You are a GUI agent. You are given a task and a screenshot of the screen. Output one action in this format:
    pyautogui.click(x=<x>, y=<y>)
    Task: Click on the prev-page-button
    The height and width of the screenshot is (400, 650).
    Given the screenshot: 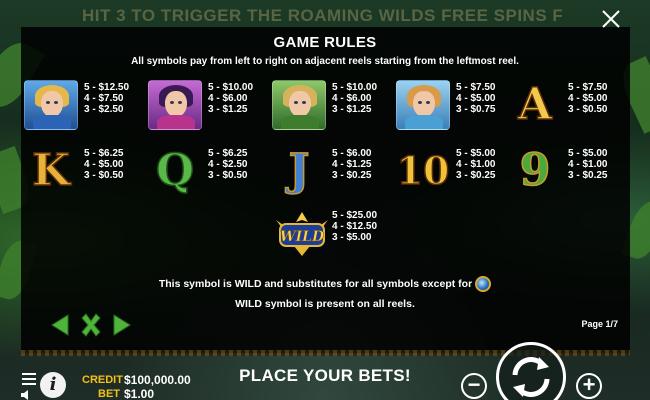 What is the action you would take?
    pyautogui.click(x=61, y=325)
    